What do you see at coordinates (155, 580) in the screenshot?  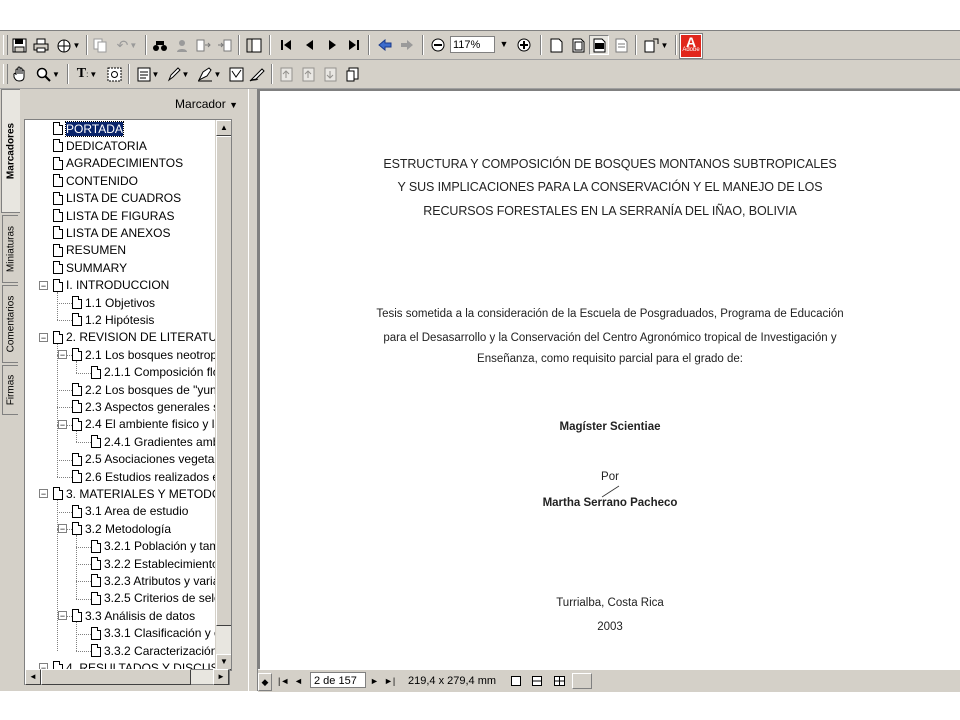 I see `bookmark-item: 3.2.3 Atributos y varia` at bounding box center [155, 580].